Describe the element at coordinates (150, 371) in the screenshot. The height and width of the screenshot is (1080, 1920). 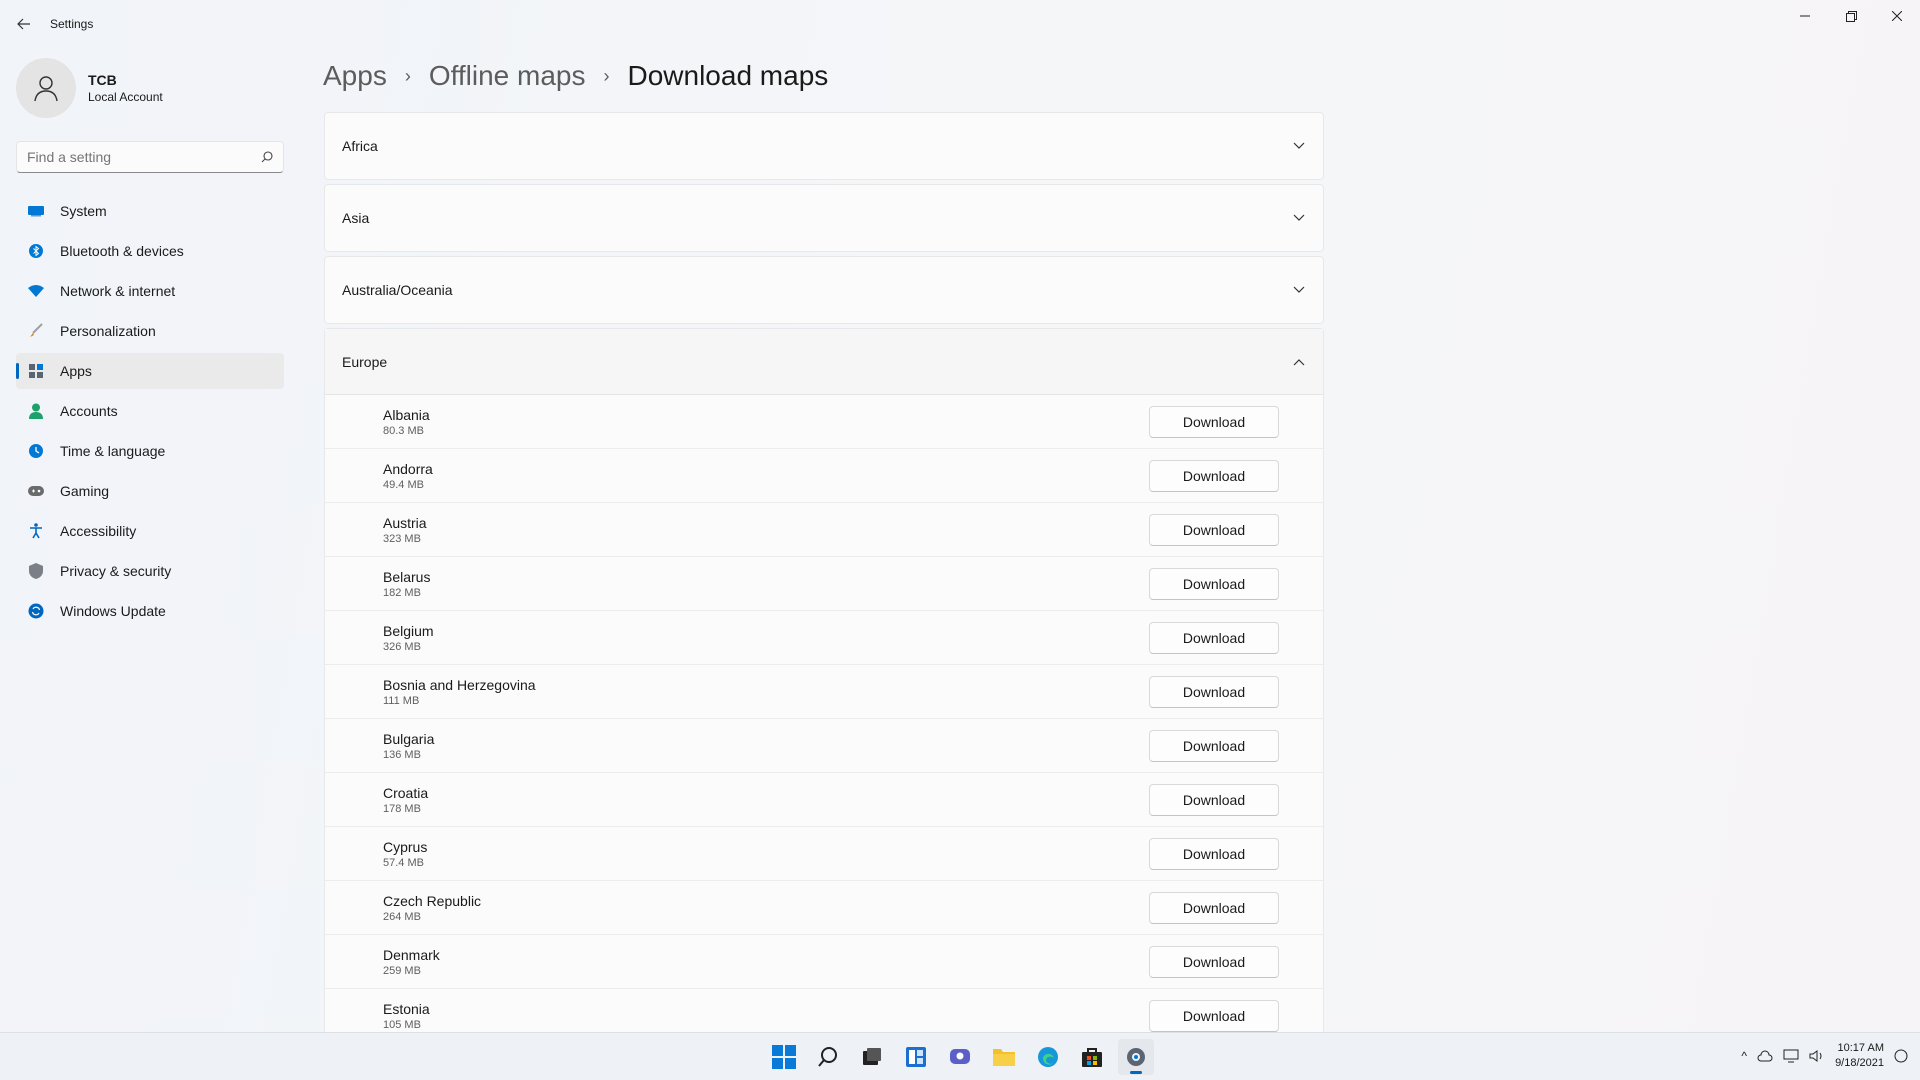
I see `sidebar-item-apps: Apps` at that location.